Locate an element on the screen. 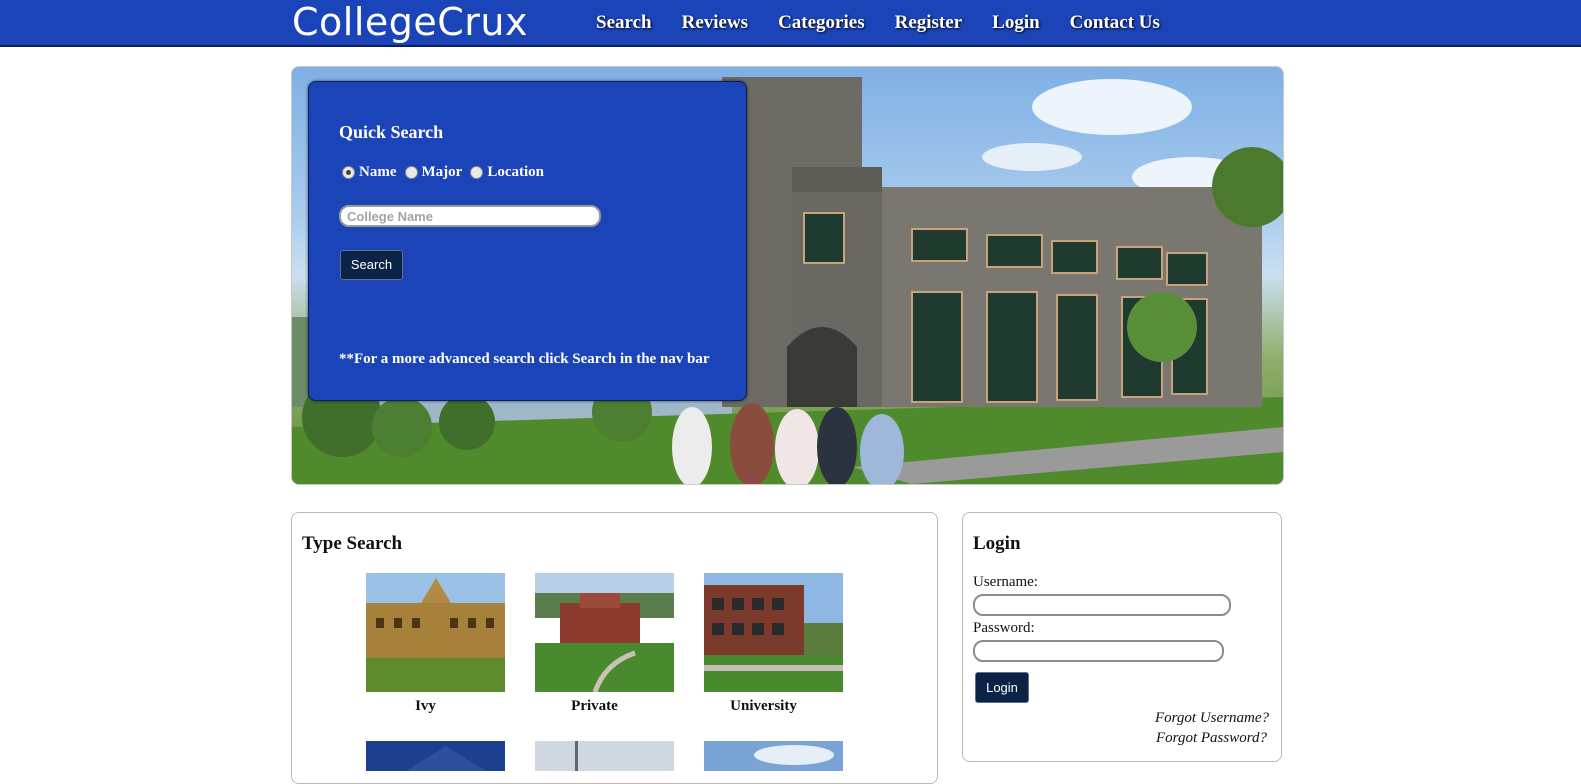 Image resolution: width=1581 pixels, height=784 pixels. quick-search-title: Quick Search is located at coordinates (391, 132).